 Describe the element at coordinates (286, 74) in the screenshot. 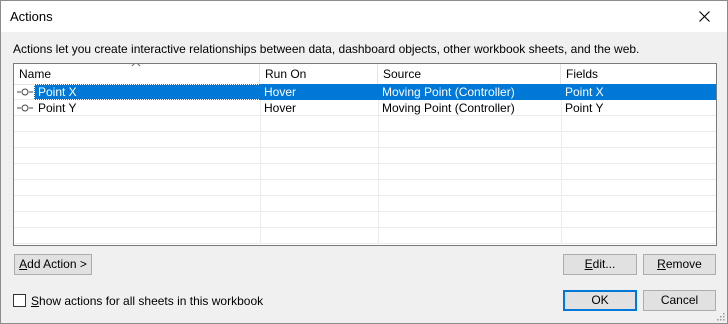

I see `column-header-label: Run On` at that location.